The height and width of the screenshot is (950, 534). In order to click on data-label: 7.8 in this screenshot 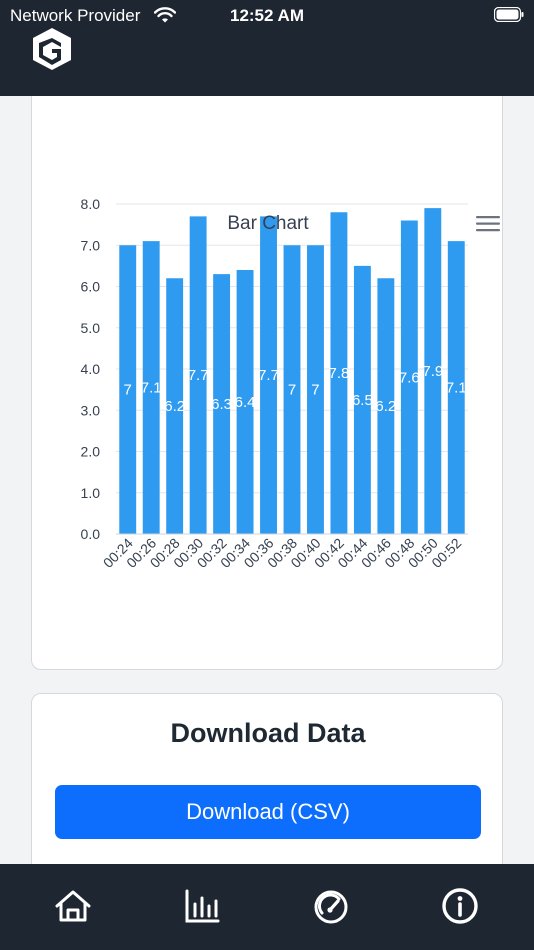, I will do `click(339, 373)`.